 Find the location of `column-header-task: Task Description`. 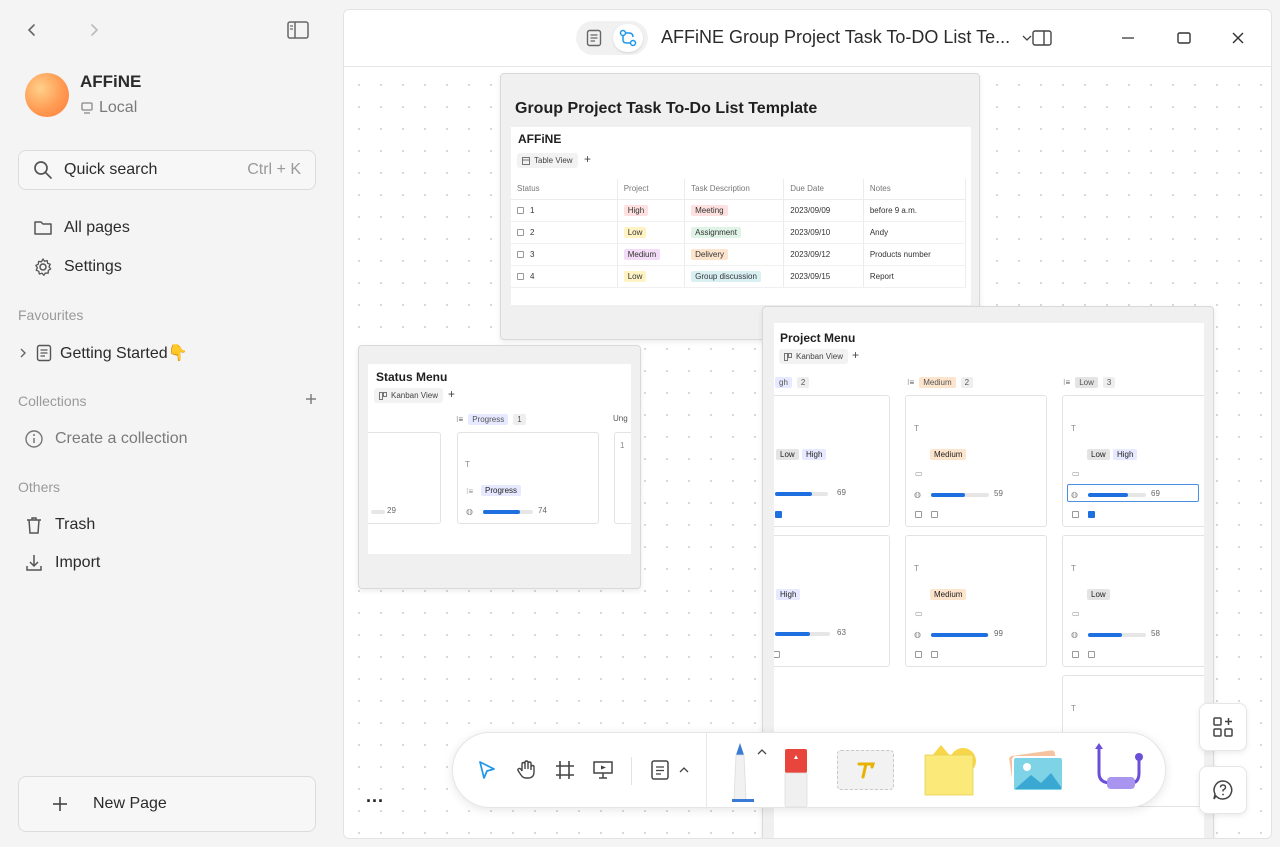

column-header-task: Task Description is located at coordinates (734, 189).